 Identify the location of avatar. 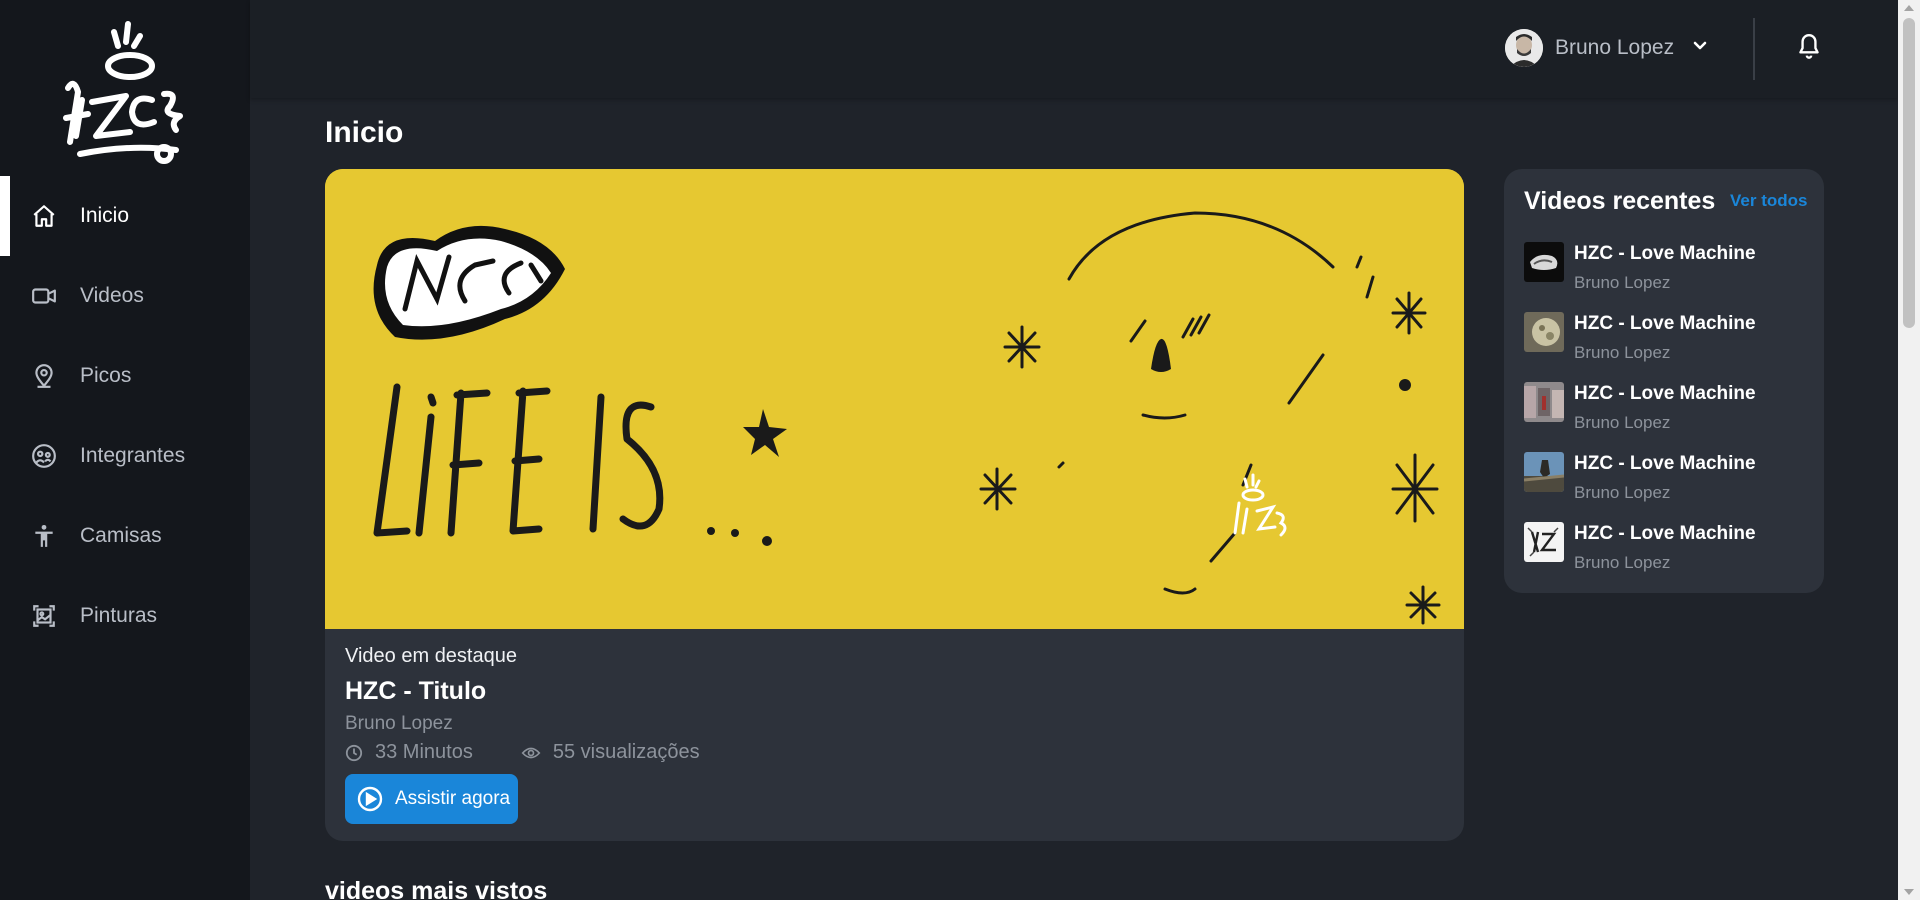
(1524, 48).